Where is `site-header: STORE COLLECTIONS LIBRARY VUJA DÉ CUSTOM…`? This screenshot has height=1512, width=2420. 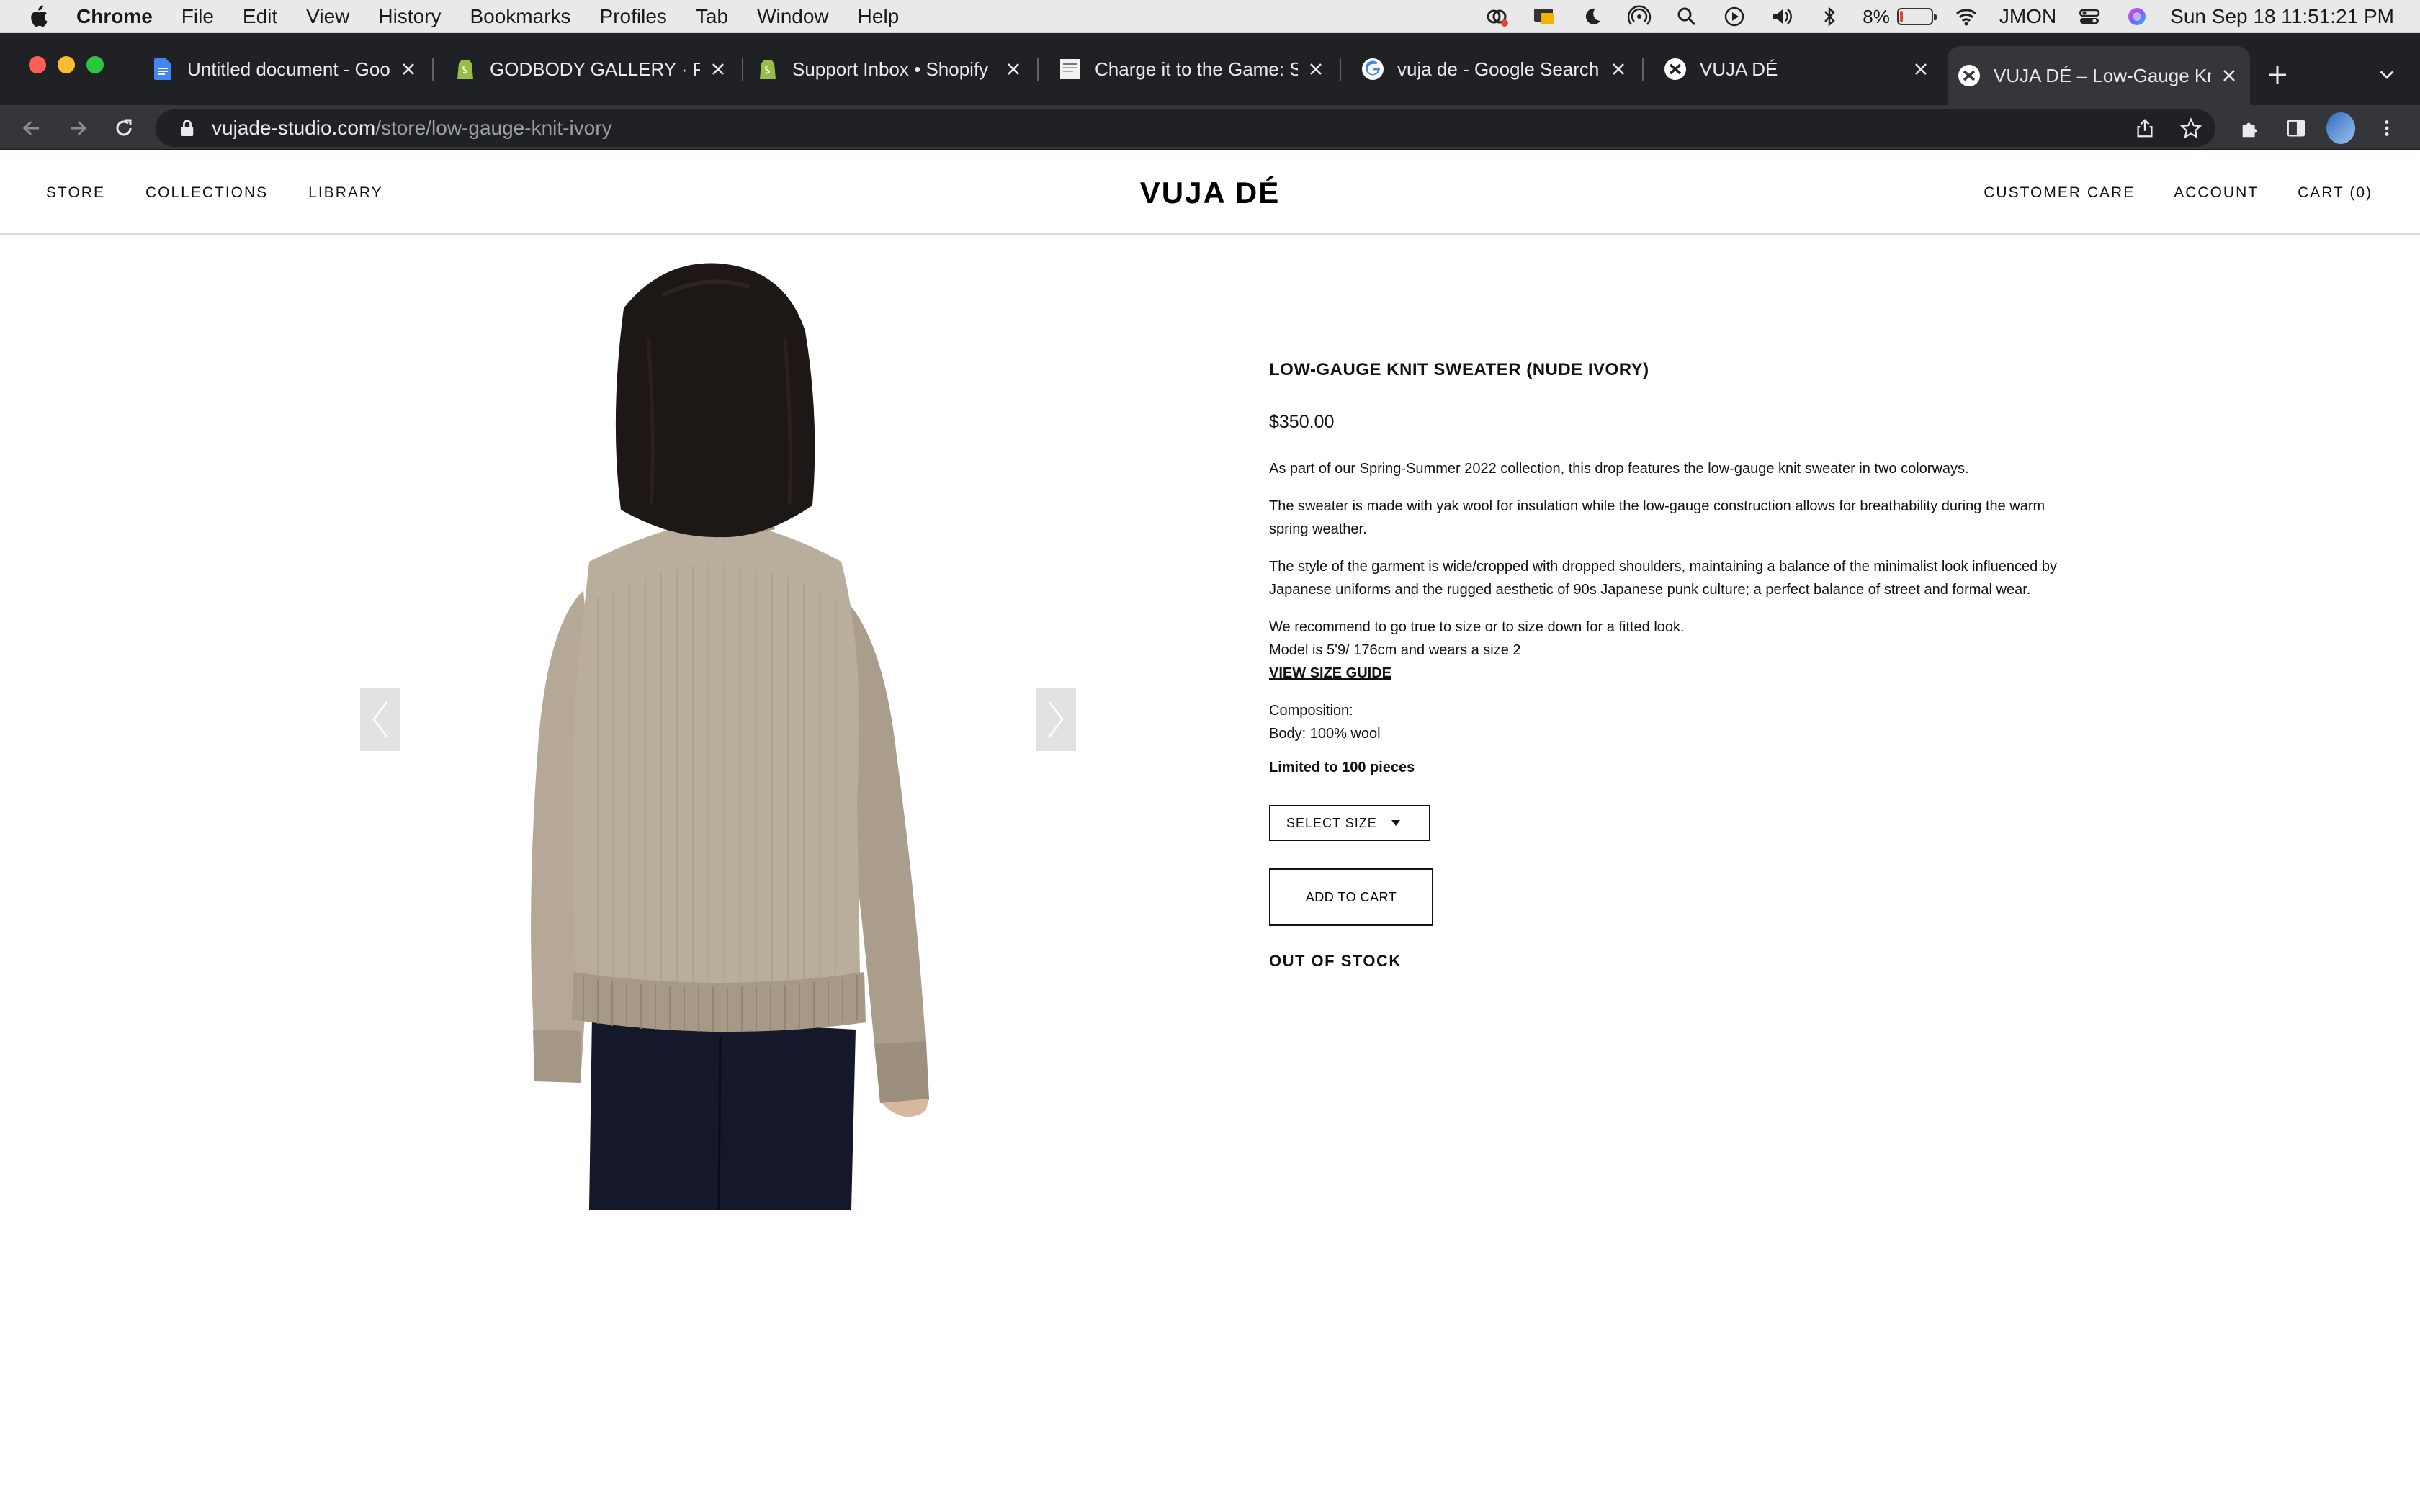 site-header: STORE COLLECTIONS LIBRARY VUJA DÉ CUSTOM… is located at coordinates (1210, 192).